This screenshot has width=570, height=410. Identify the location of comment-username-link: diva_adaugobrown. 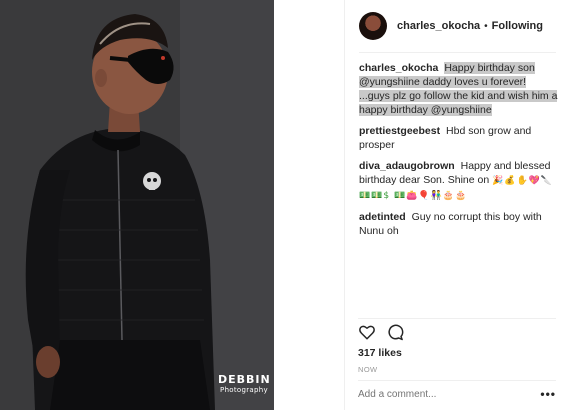
(407, 166).